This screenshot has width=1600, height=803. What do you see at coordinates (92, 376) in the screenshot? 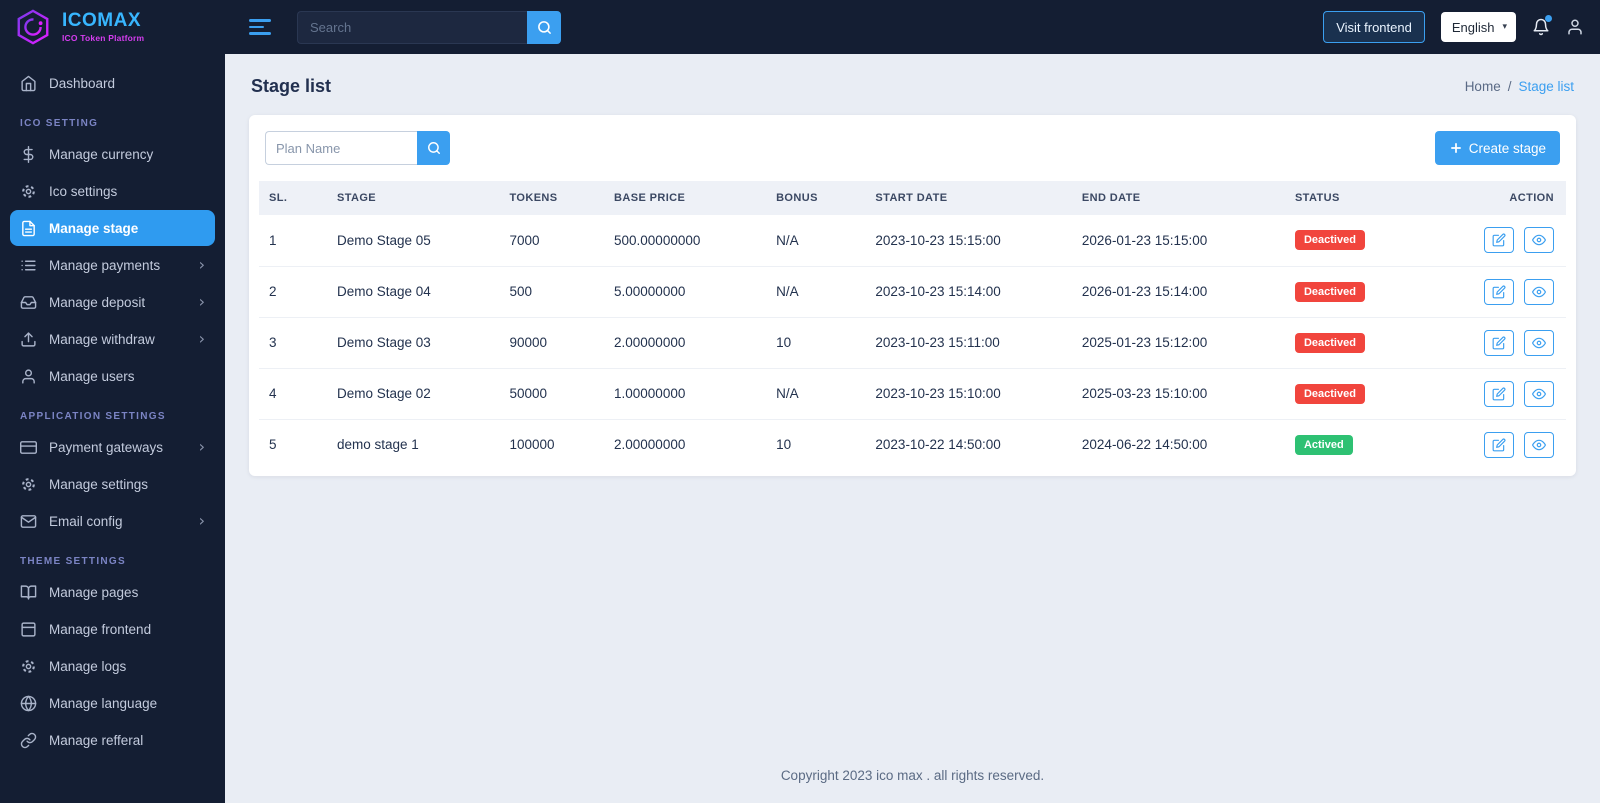
I see `sidebar-item-label: Manage users` at bounding box center [92, 376].